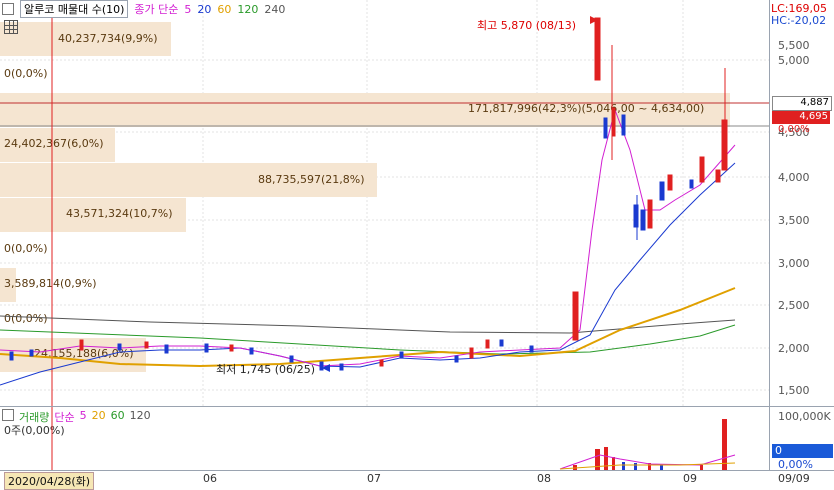 The width and height of the screenshot is (834, 490). What do you see at coordinates (794, 305) in the screenshot?
I see `axis-tick: 2,500` at bounding box center [794, 305].